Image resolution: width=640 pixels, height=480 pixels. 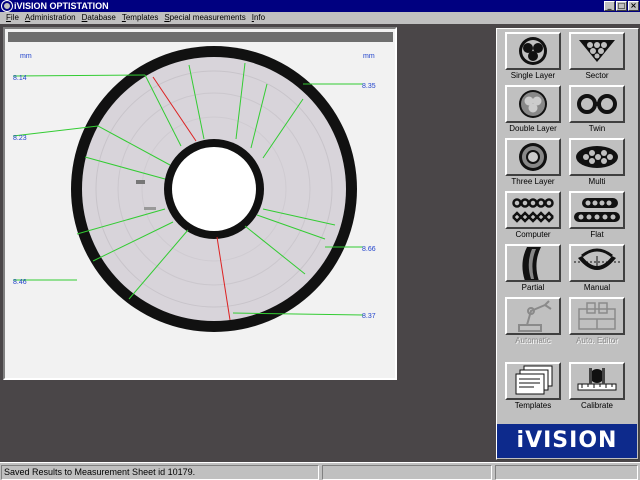 I want to click on measurement-label: 8.46, so click(x=20, y=282).